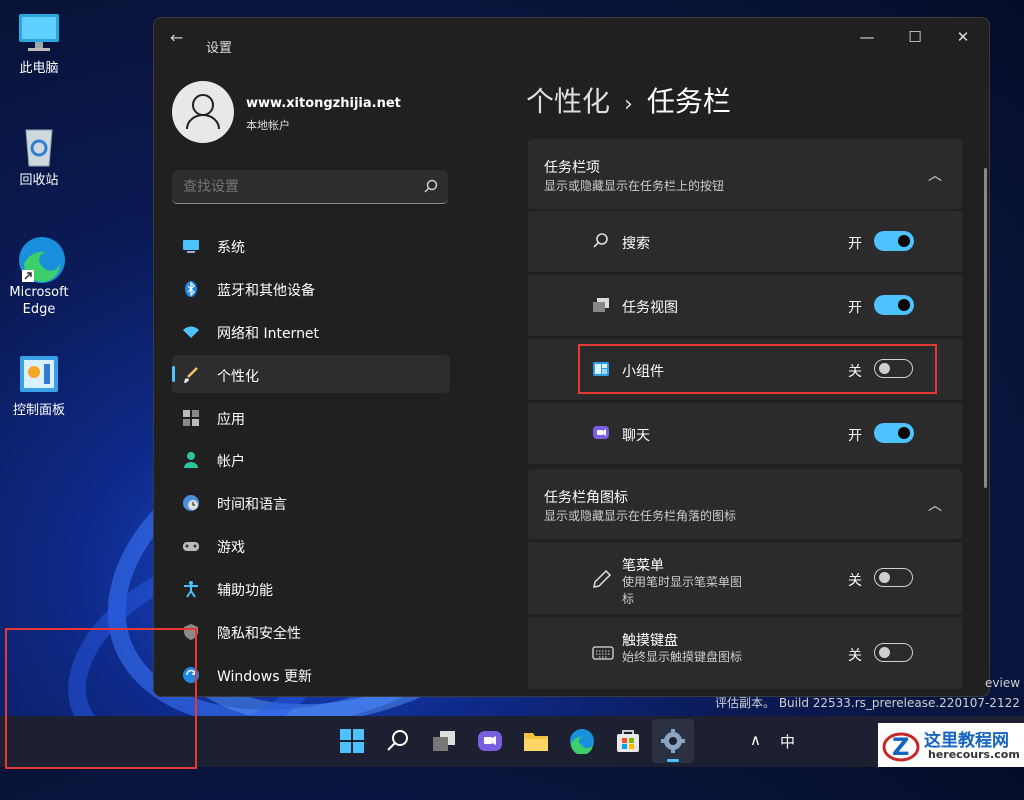 This screenshot has height=800, width=1024. I want to click on edge-icon, so click(582, 741).